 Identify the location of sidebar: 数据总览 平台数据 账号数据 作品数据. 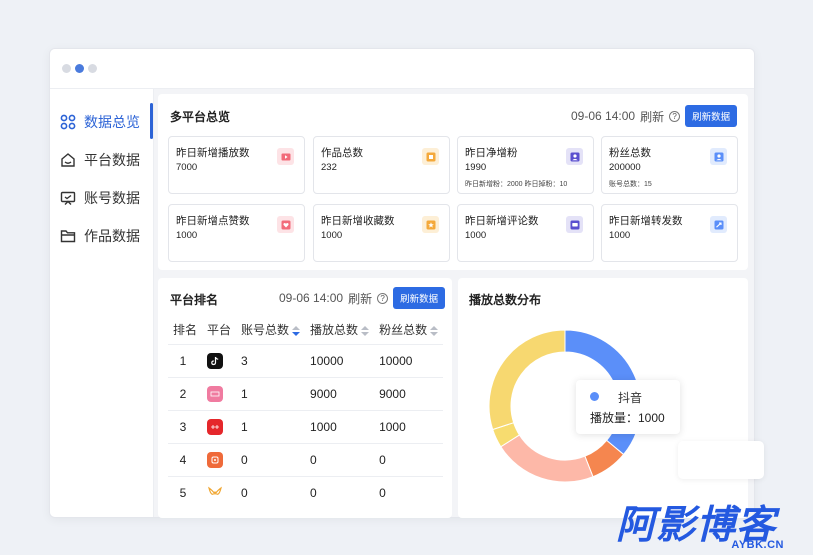
(102, 303).